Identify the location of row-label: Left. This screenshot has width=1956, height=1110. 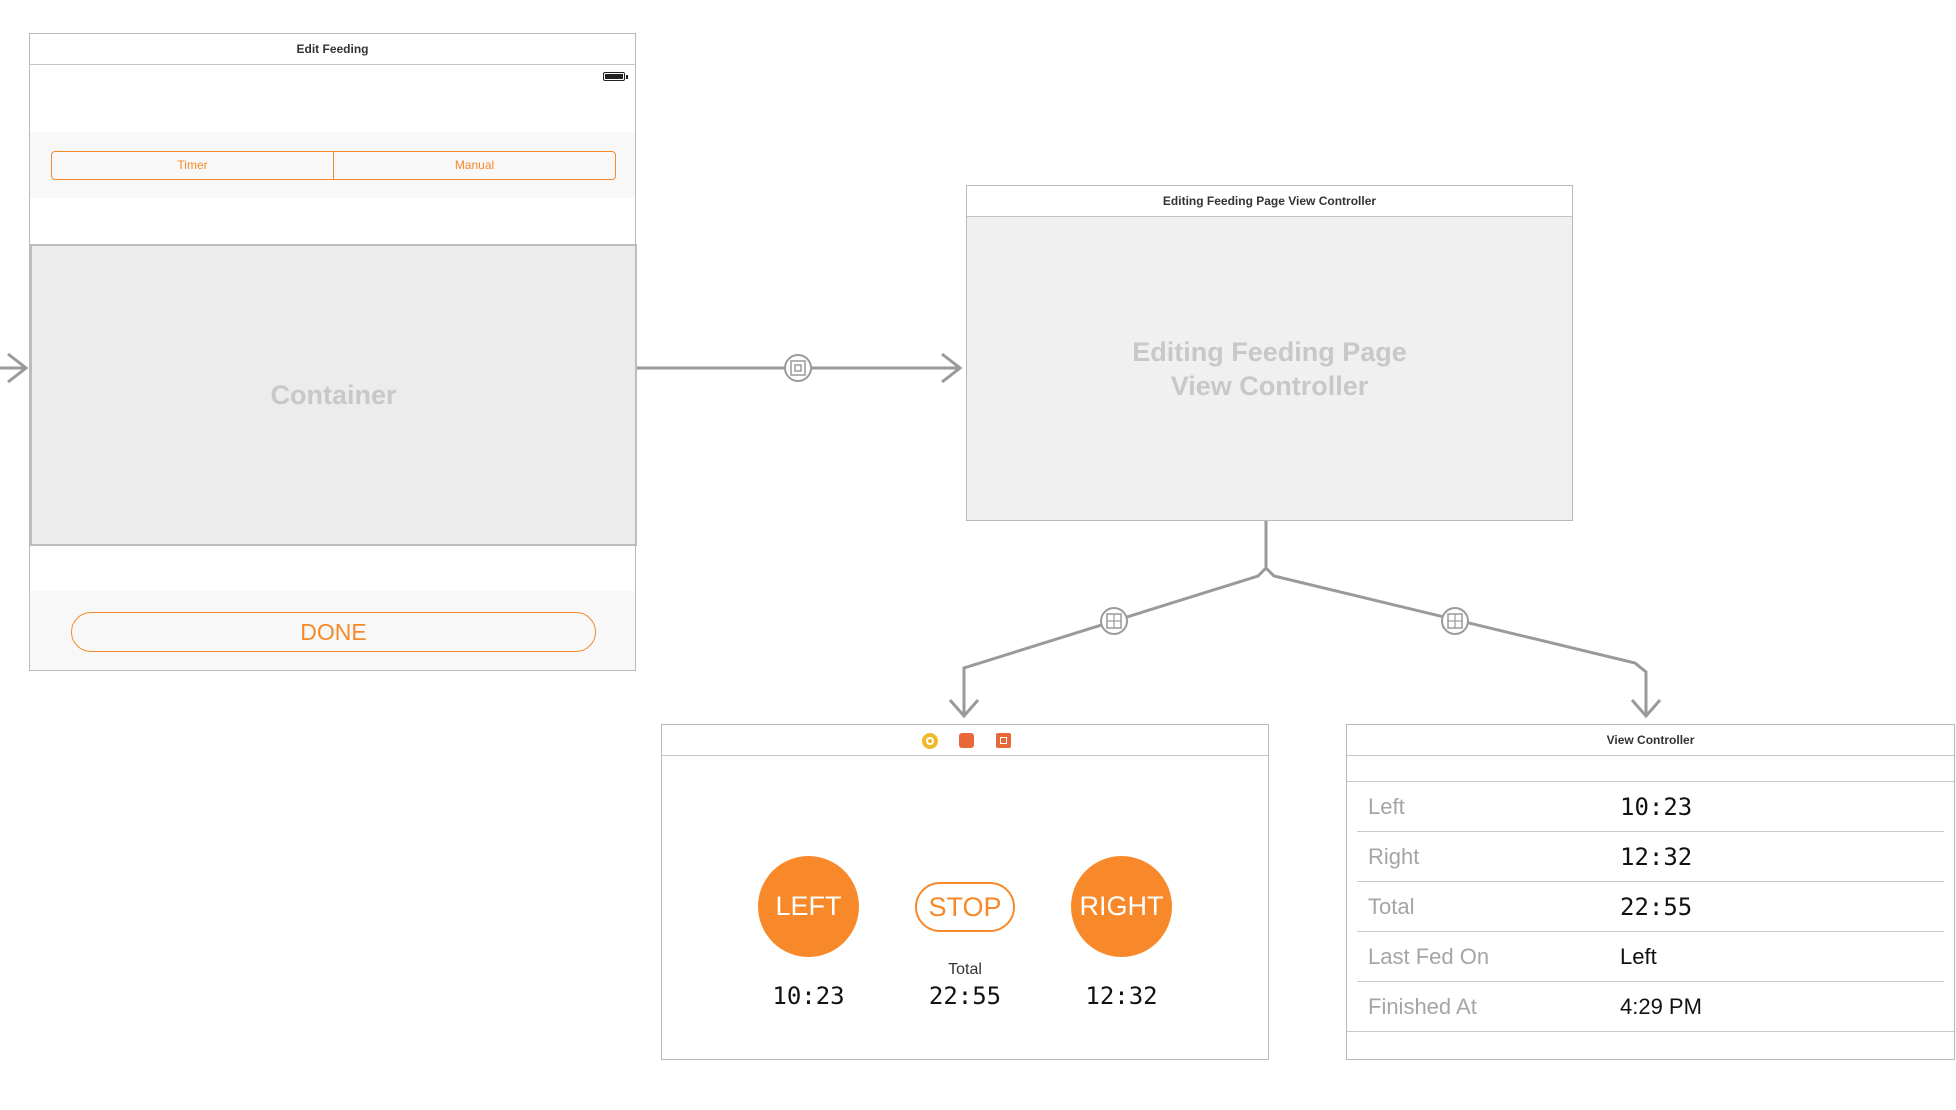
(1386, 806).